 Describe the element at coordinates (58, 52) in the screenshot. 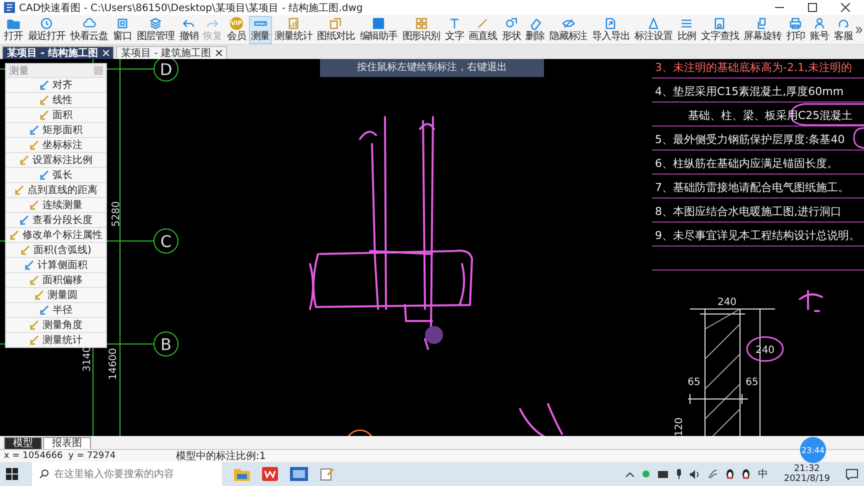

I see `document-tab: 某项目 - 结构施工图` at that location.